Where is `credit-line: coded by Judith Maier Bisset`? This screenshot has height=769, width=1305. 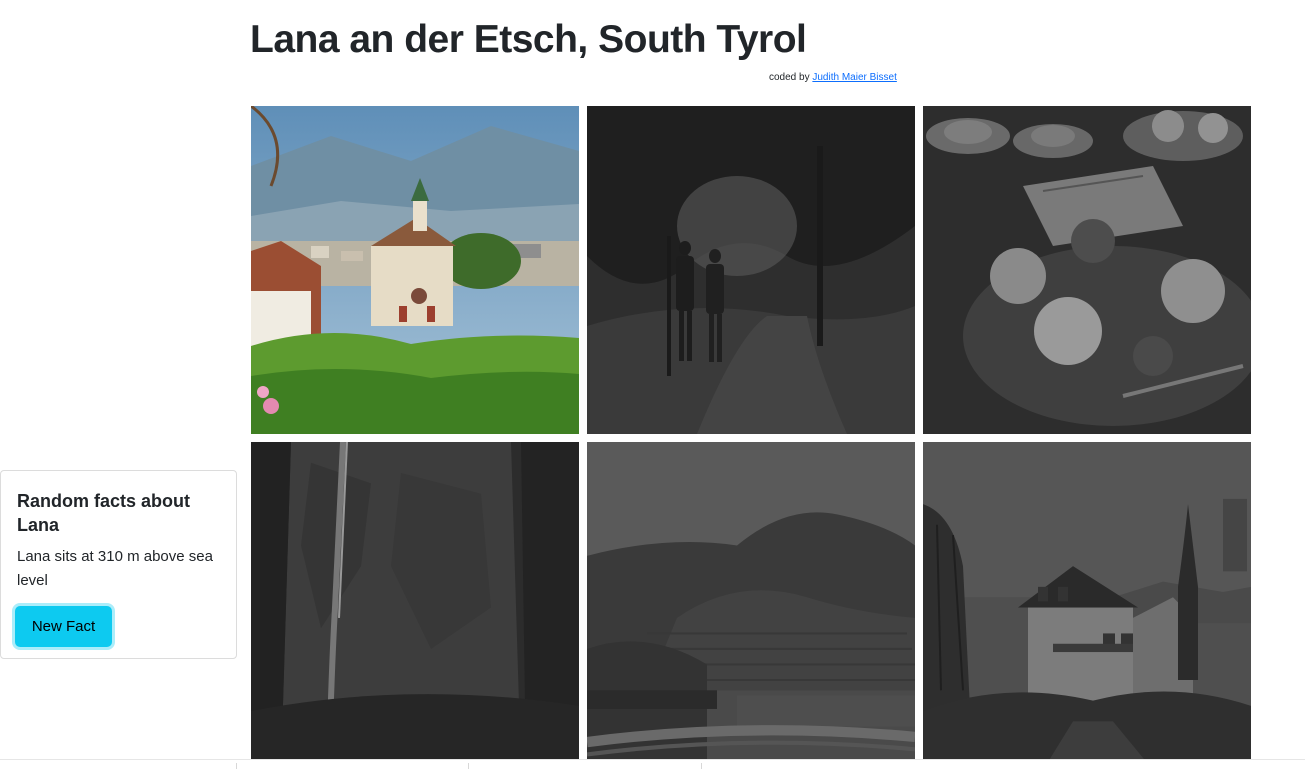 credit-line: coded by Judith Maier Bisset is located at coordinates (833, 77).